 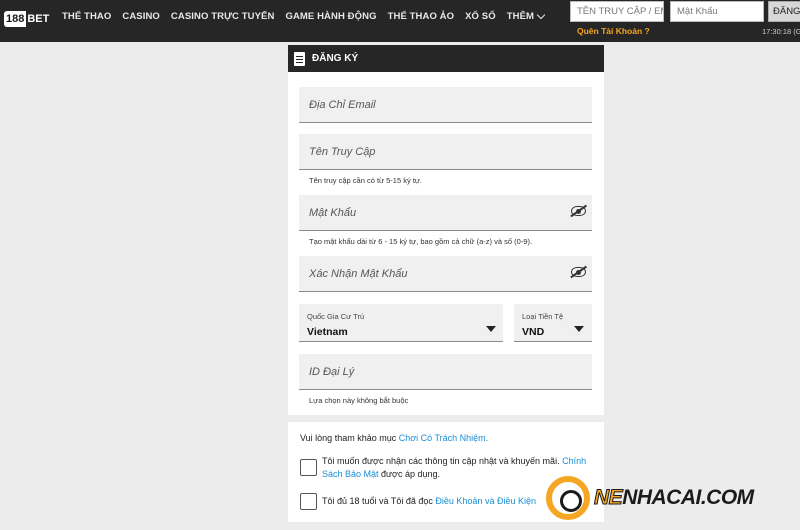 I want to click on age-confirm-checkbox, so click(x=308, y=501).